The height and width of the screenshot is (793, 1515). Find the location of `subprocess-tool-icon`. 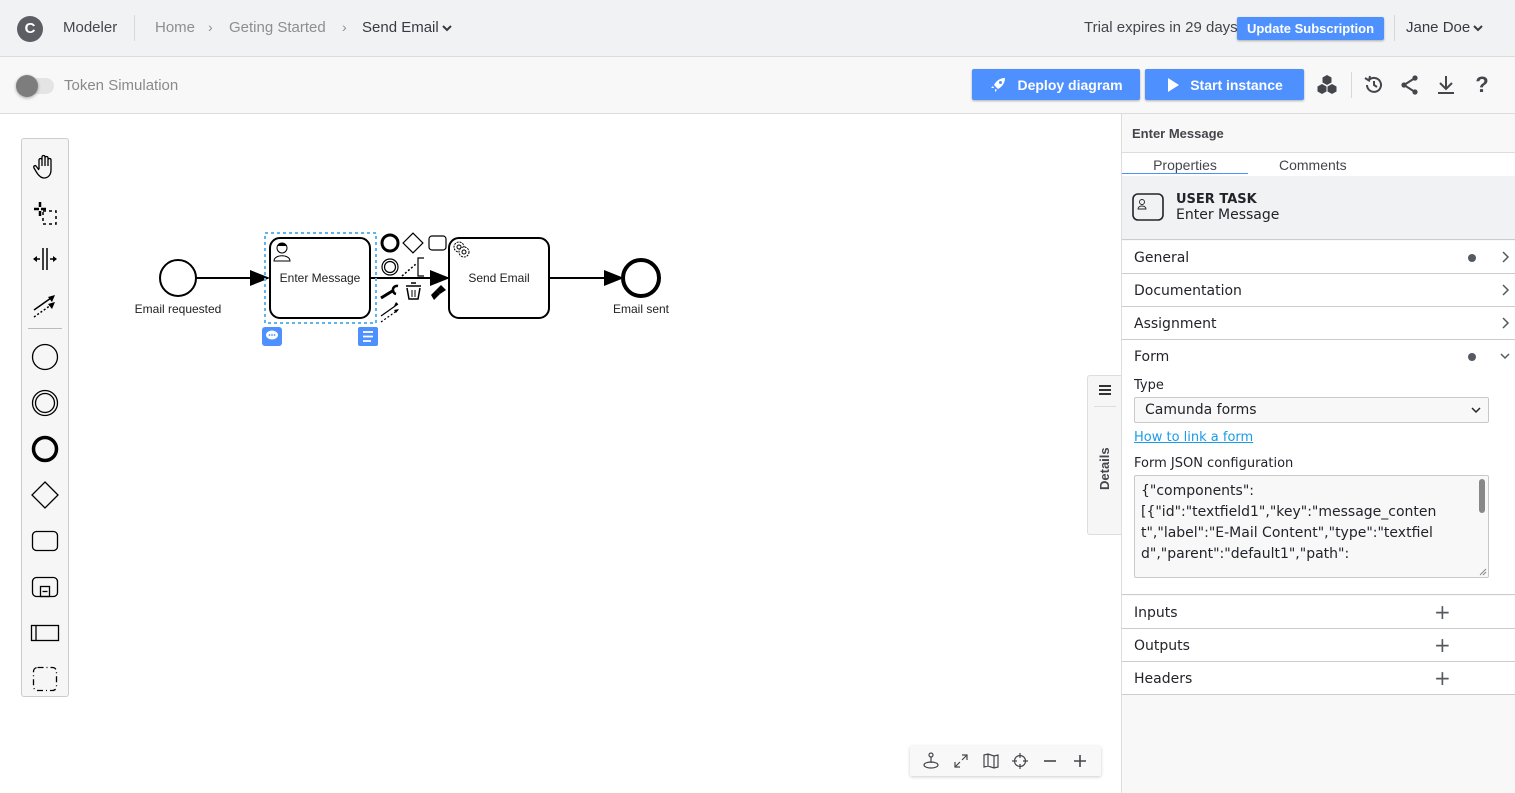

subprocess-tool-icon is located at coordinates (45, 587).